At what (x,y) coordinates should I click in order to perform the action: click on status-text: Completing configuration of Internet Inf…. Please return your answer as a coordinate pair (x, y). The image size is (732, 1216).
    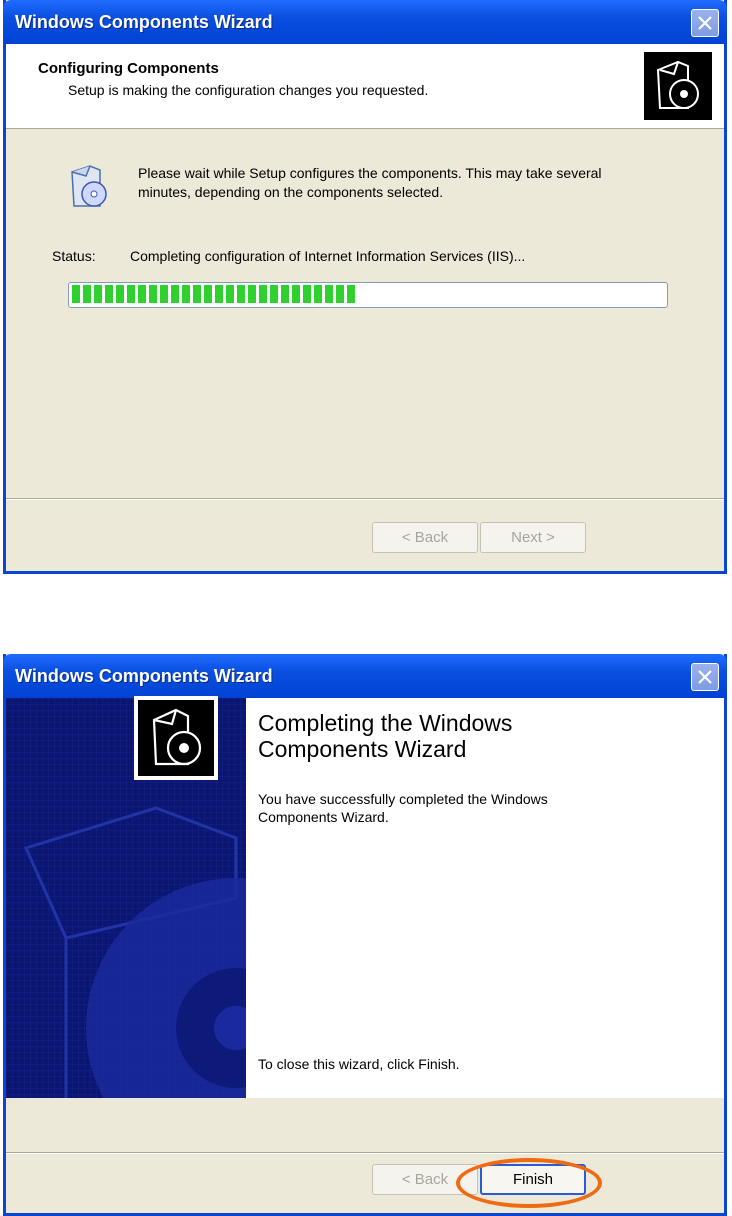
    Looking at the image, I should click on (328, 256).